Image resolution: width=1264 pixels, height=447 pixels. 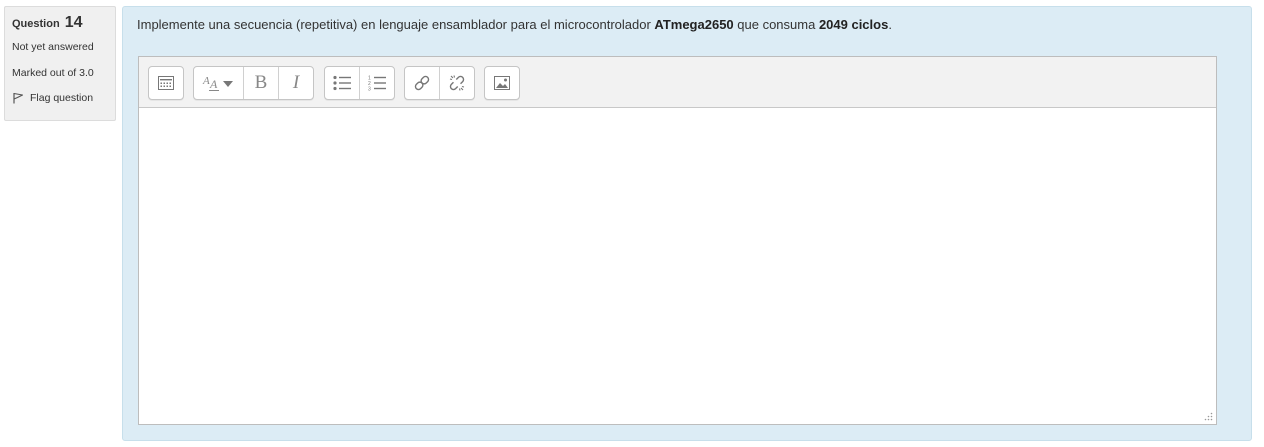 I want to click on unlink-button, so click(x=457, y=83).